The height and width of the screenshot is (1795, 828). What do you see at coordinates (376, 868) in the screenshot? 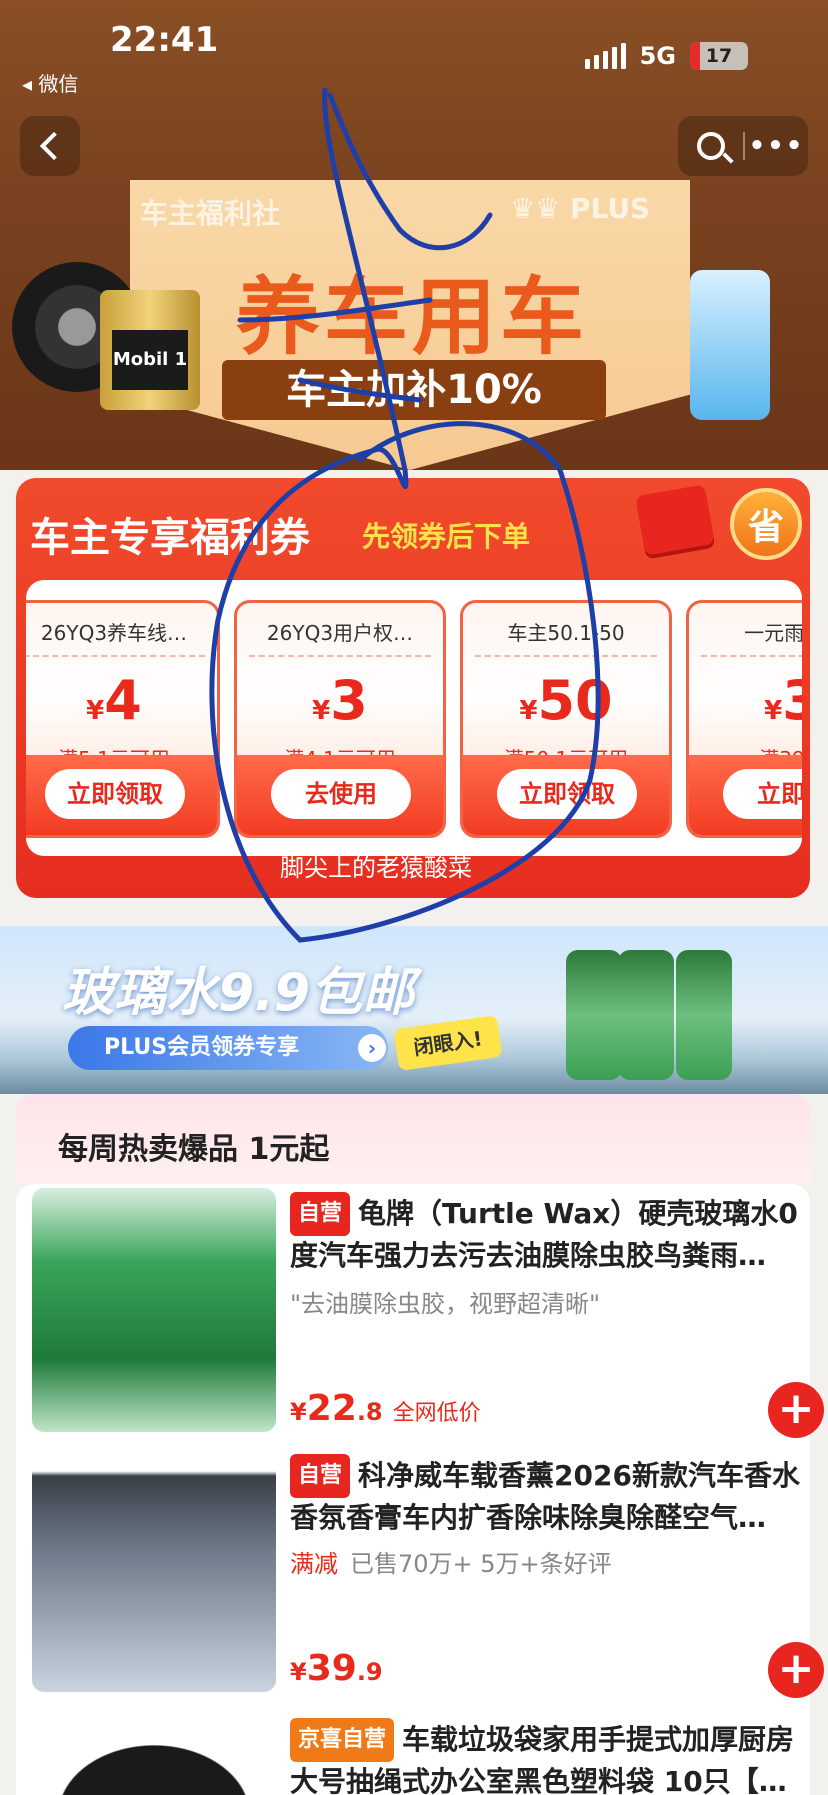
I see `coupon-caption: 脚尖上的老猿酸菜` at bounding box center [376, 868].